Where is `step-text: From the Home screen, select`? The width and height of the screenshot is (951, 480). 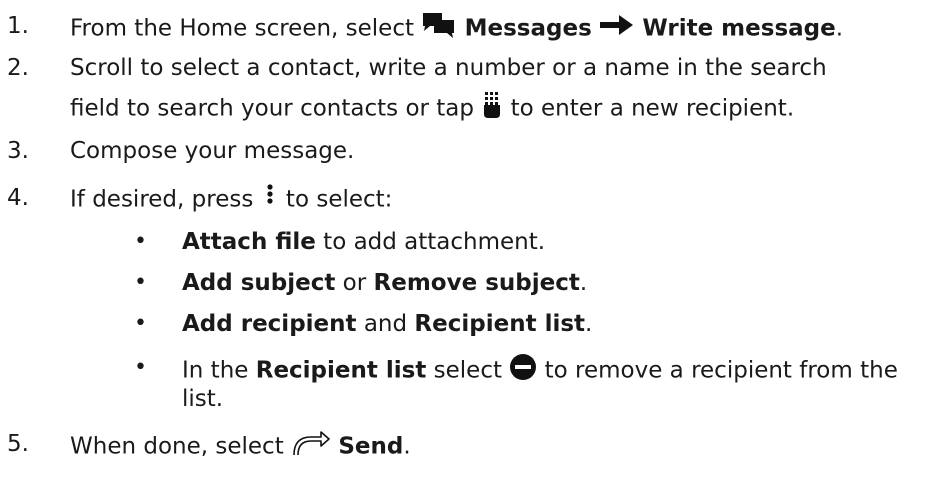 step-text: From the Home screen, select is located at coordinates (246, 28).